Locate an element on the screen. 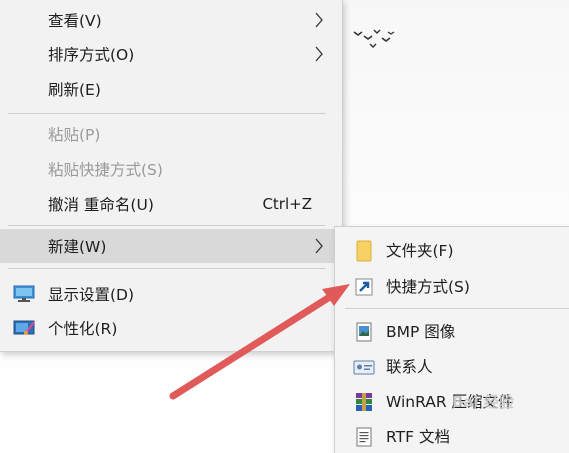  submenu-item-bmp: BMP 图像 is located at coordinates (452, 331).